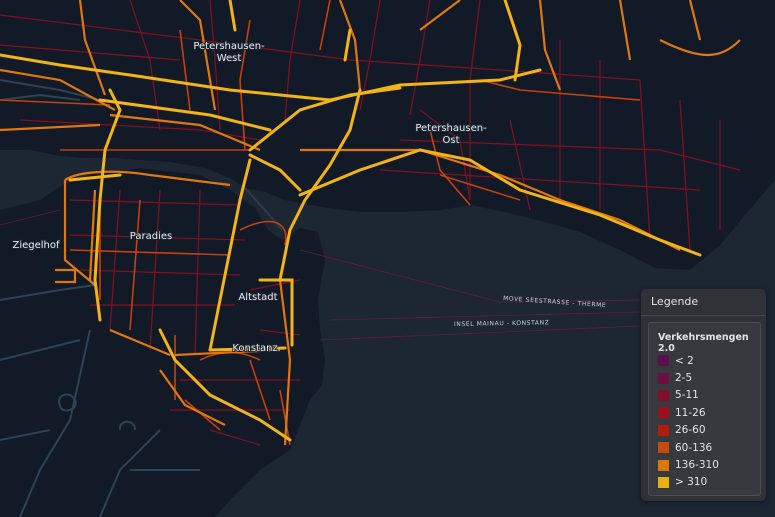 The image size is (775, 517). What do you see at coordinates (451, 128) in the screenshot?
I see `label-petershausen-ost-line1: Petershausen-` at bounding box center [451, 128].